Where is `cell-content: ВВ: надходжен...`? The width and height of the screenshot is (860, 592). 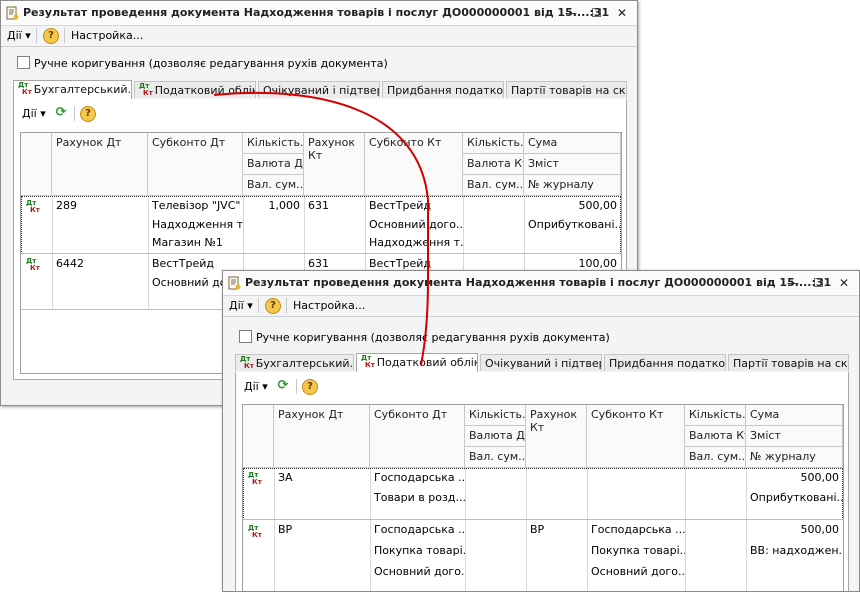
cell-content: ВВ: надходжен... is located at coordinates (796, 550).